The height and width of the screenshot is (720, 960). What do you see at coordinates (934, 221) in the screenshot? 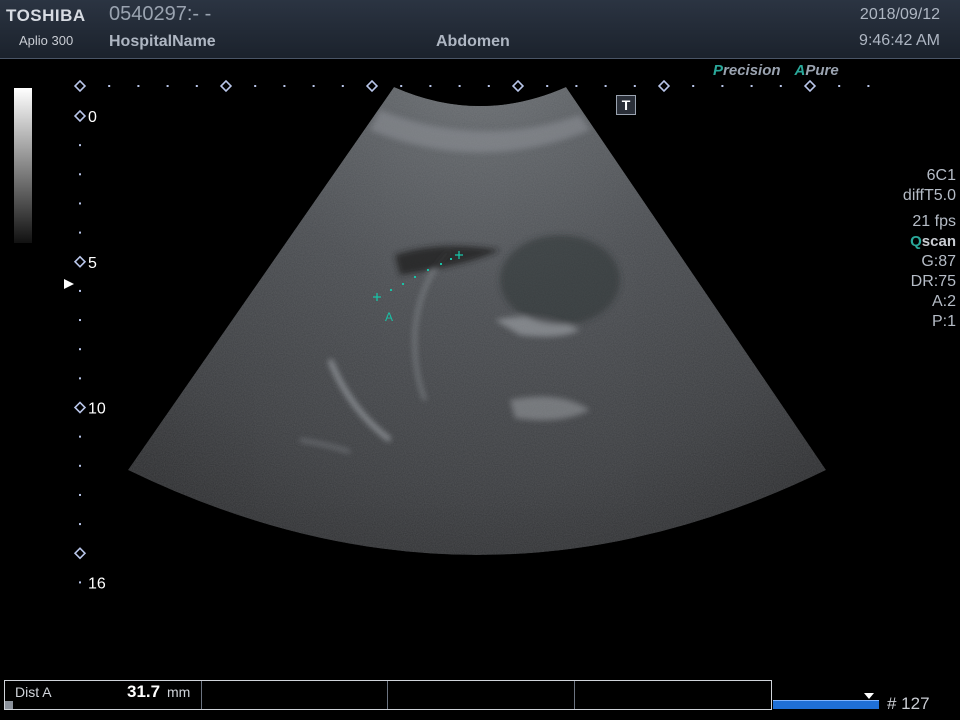
I see `frame-rate: 21 fps` at bounding box center [934, 221].